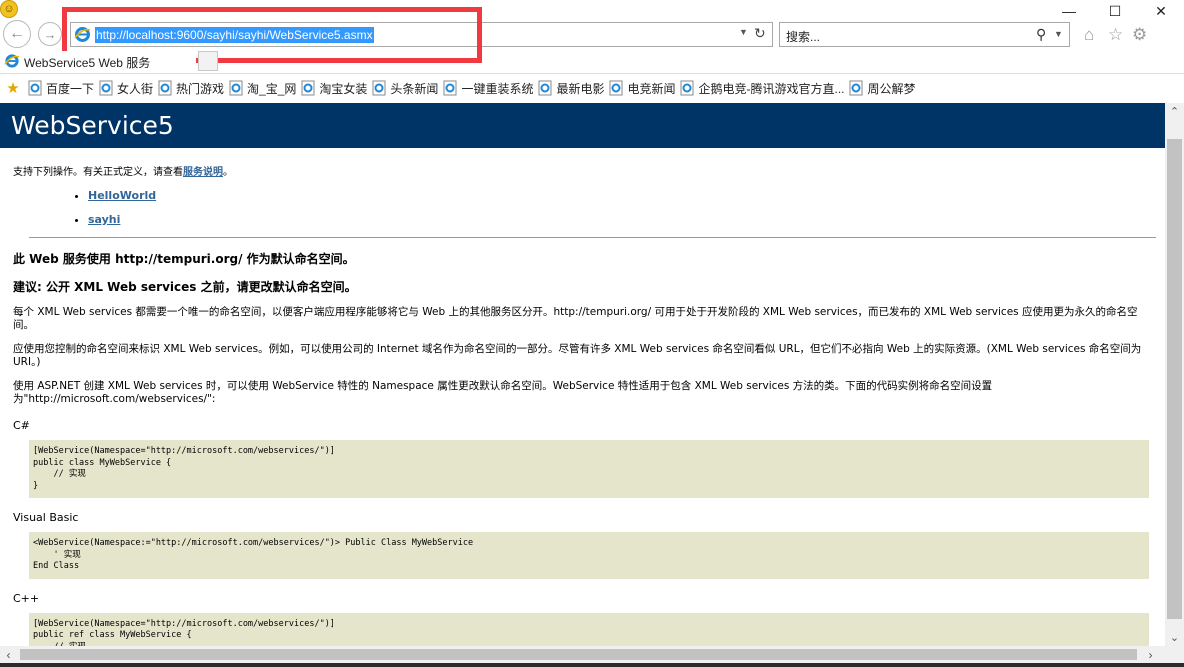 The image size is (1184, 667). Describe the element at coordinates (26, 598) in the screenshot. I see `code-language-label: C++` at that location.